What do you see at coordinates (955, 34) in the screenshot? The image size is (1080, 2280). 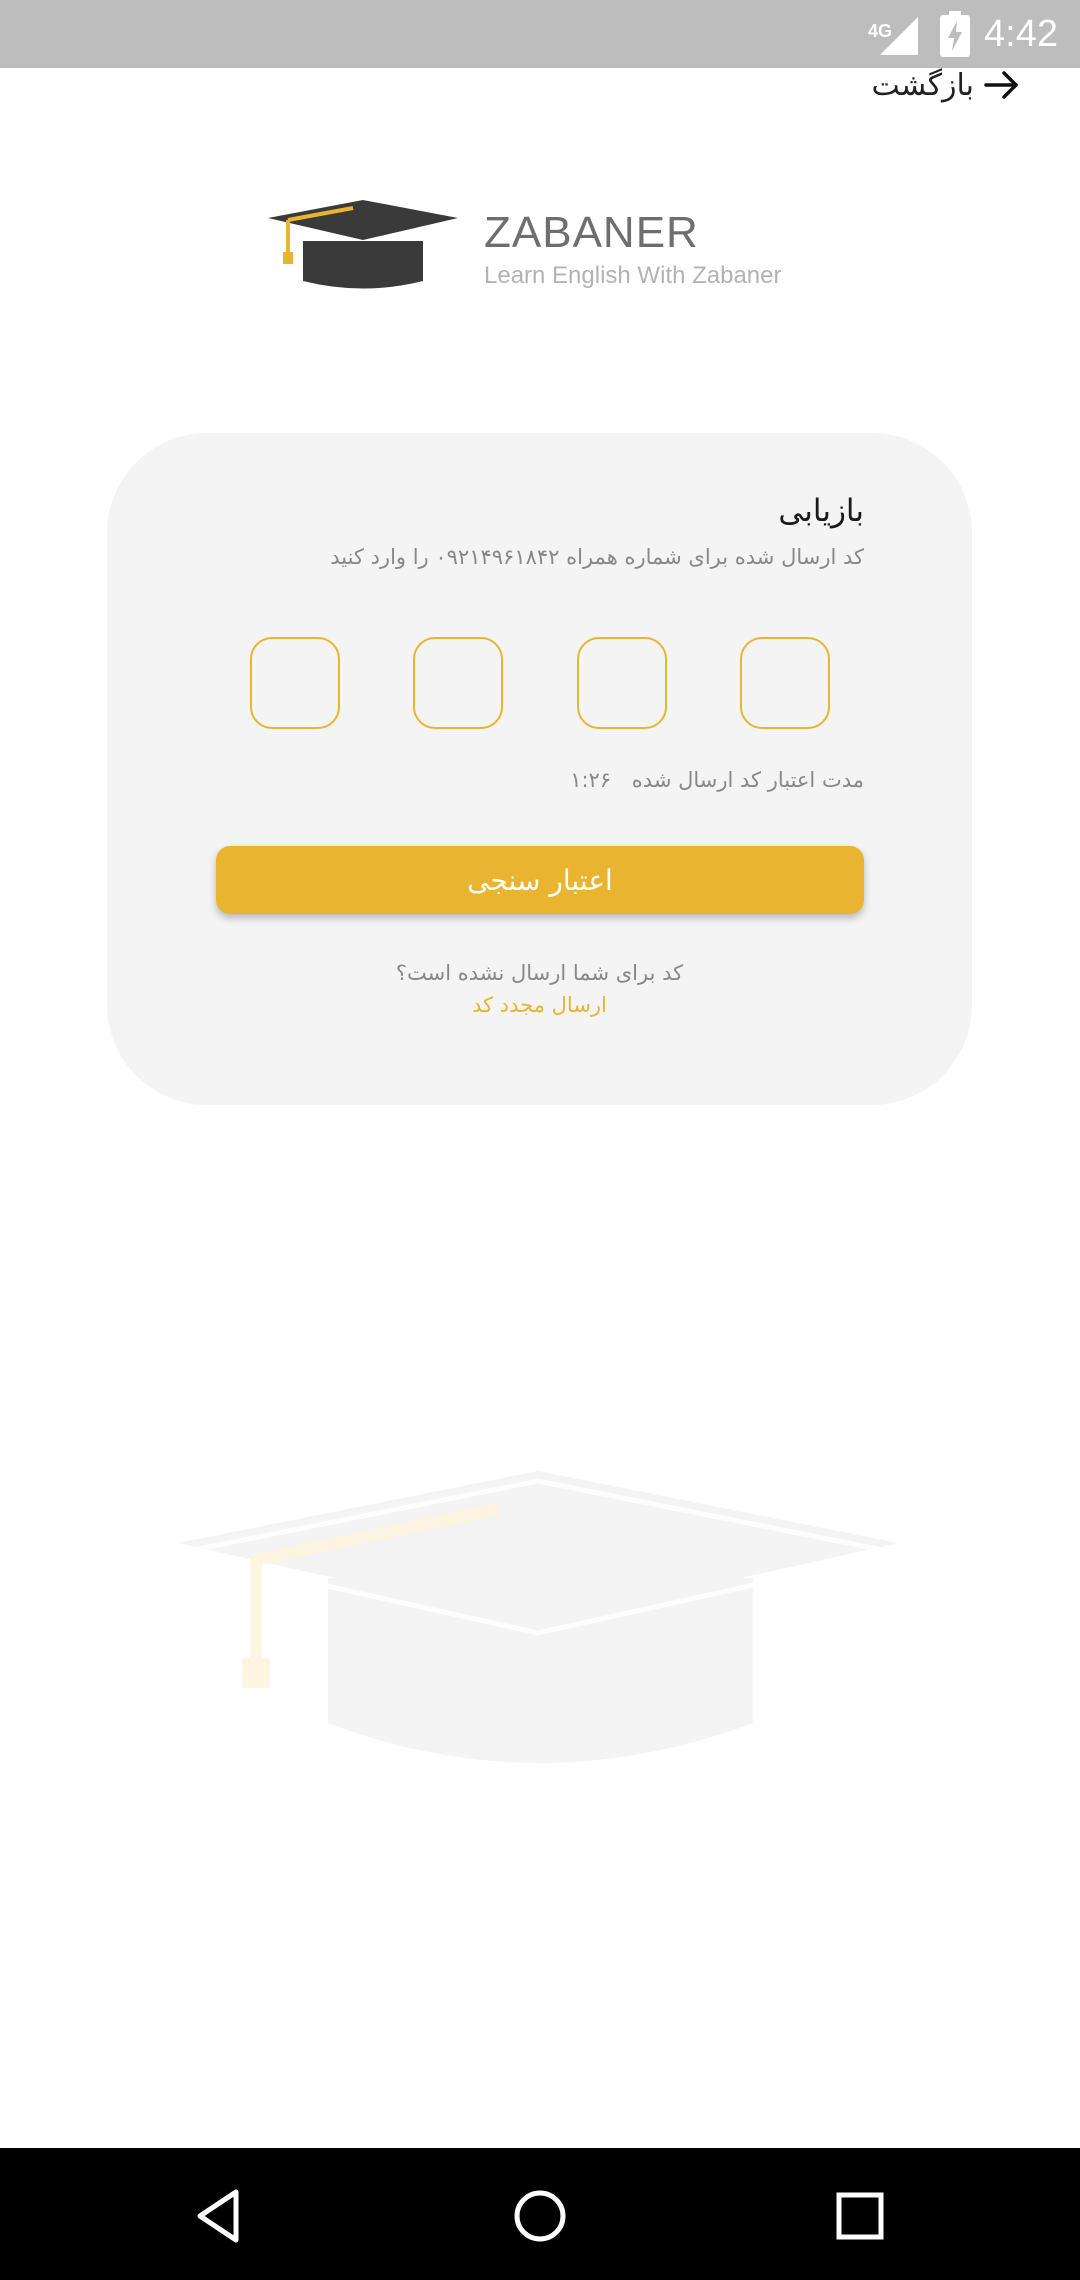 I see `battery-charging-icon` at bounding box center [955, 34].